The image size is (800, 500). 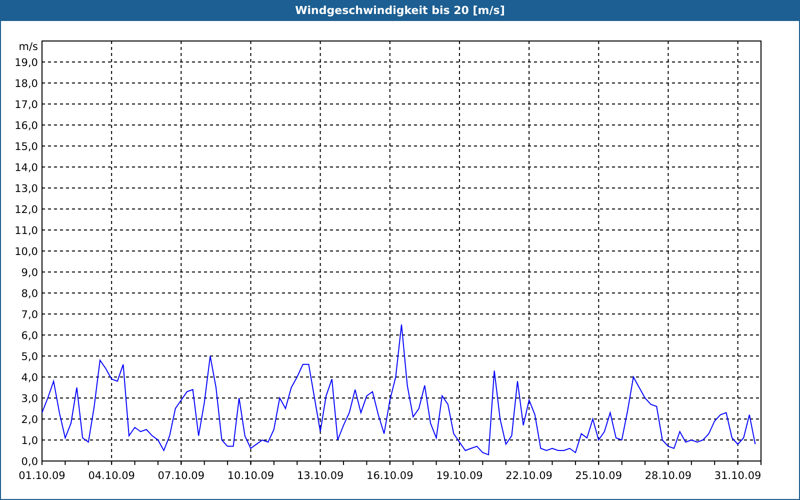 What do you see at coordinates (29, 315) in the screenshot?
I see `y-tick-label: 7,0` at bounding box center [29, 315].